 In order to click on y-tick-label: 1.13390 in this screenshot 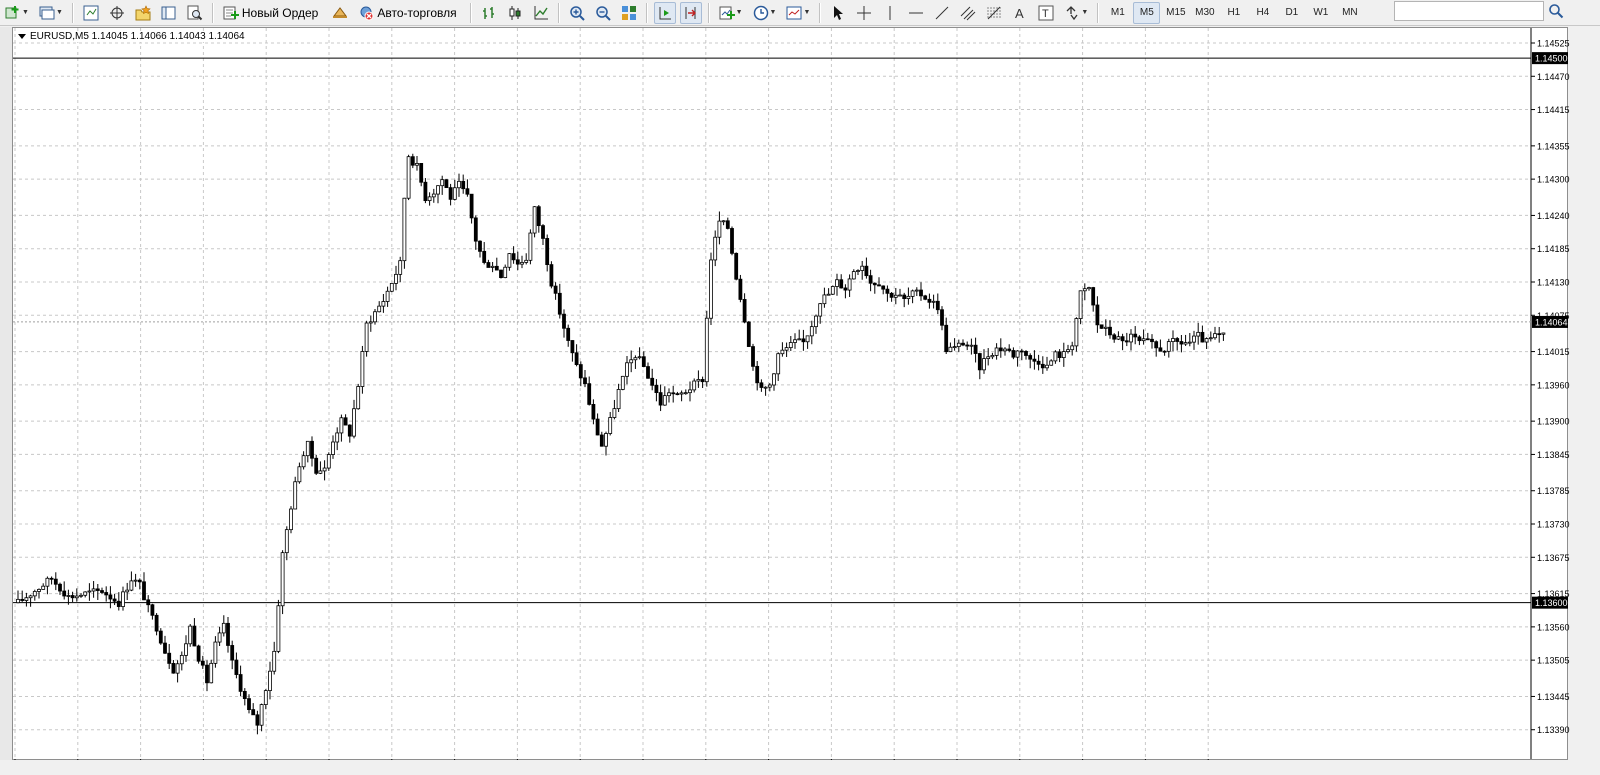, I will do `click(1553, 730)`.